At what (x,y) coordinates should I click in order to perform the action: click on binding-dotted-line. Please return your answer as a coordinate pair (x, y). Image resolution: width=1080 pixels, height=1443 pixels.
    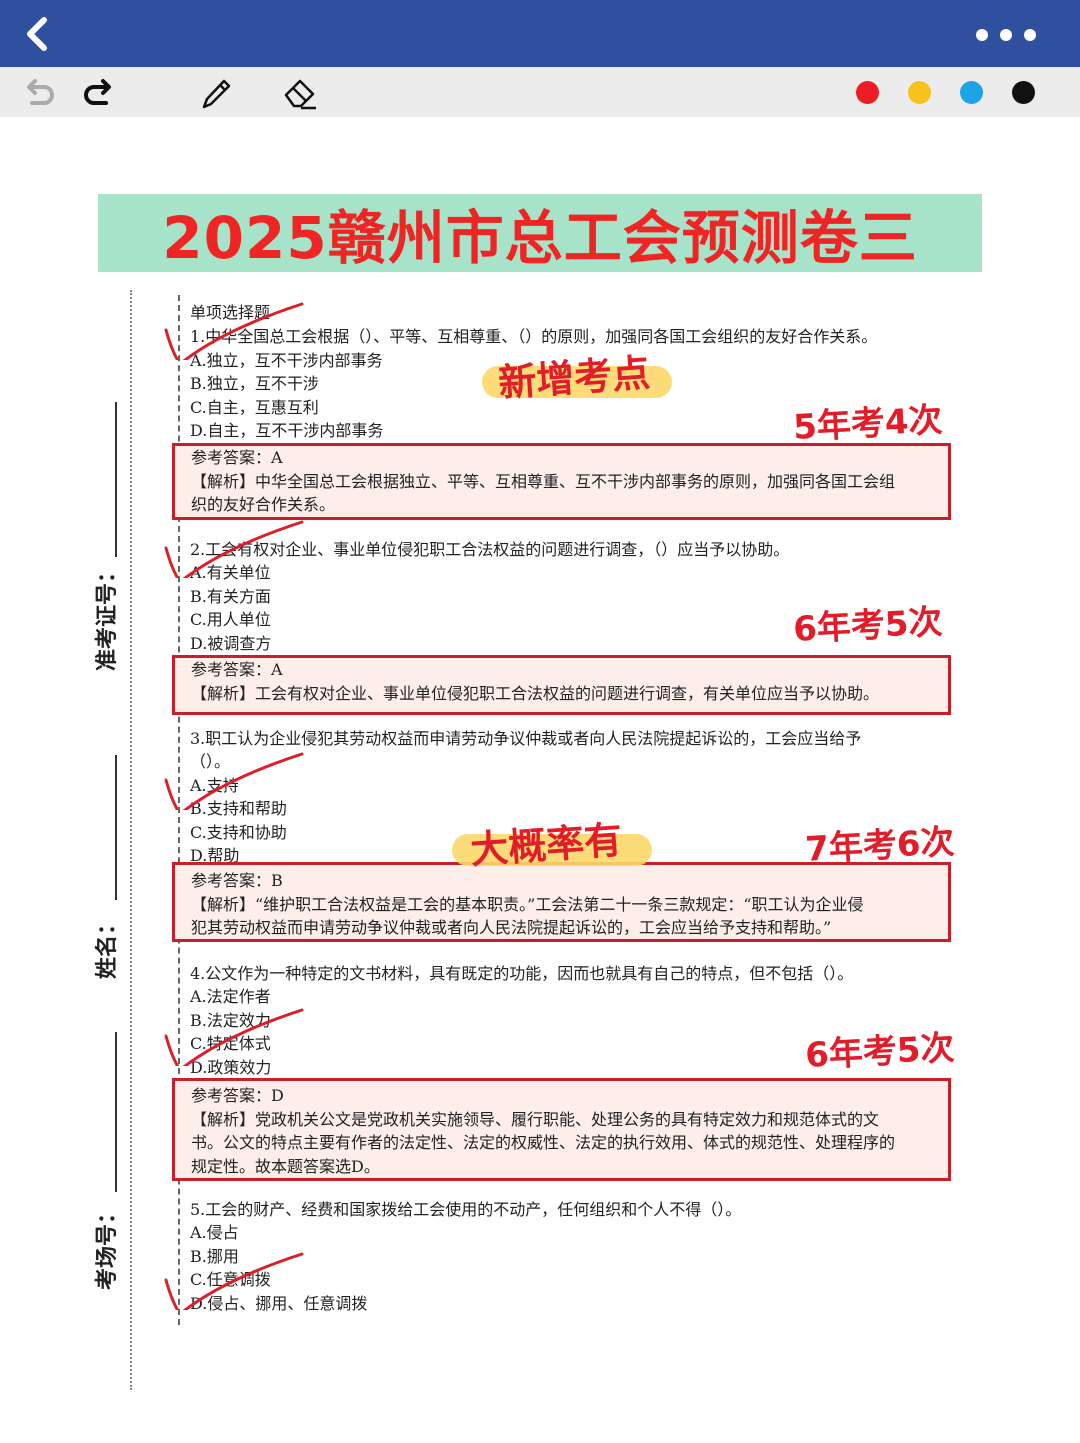
    Looking at the image, I should click on (131, 840).